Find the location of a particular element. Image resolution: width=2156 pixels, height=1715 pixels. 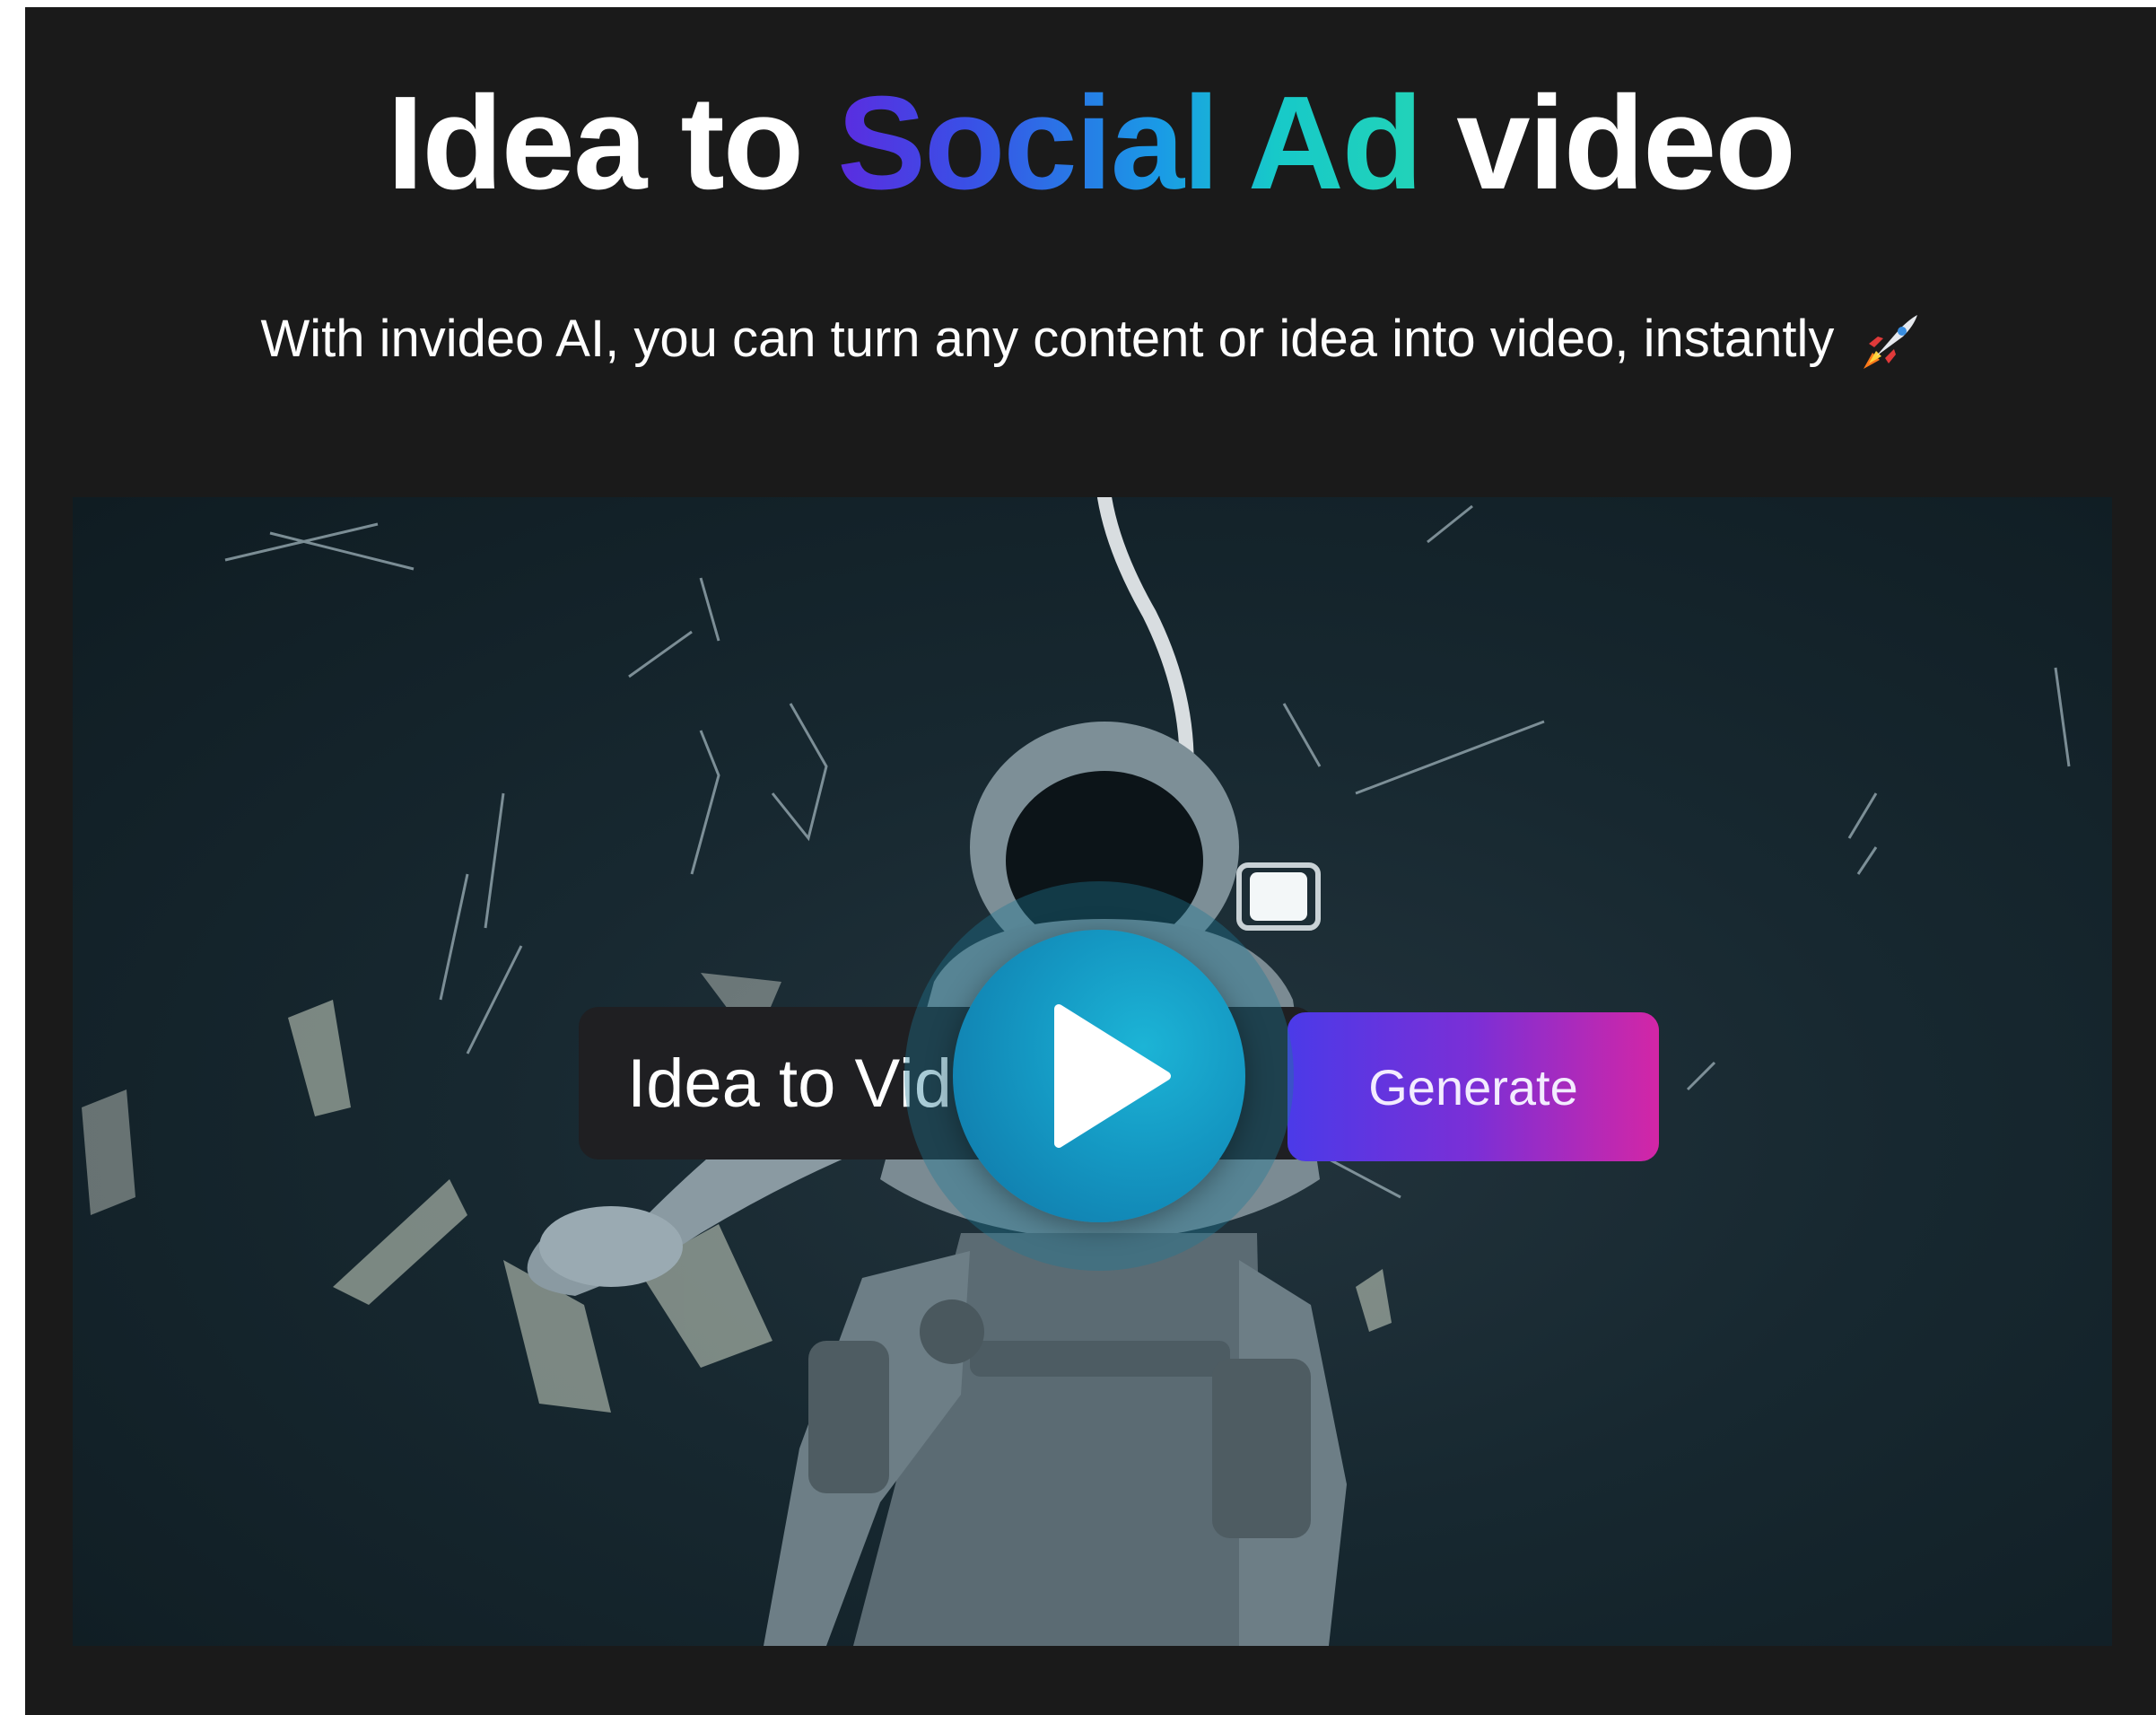

page-title: Idea to Social Ad video is located at coordinates (1090, 143).